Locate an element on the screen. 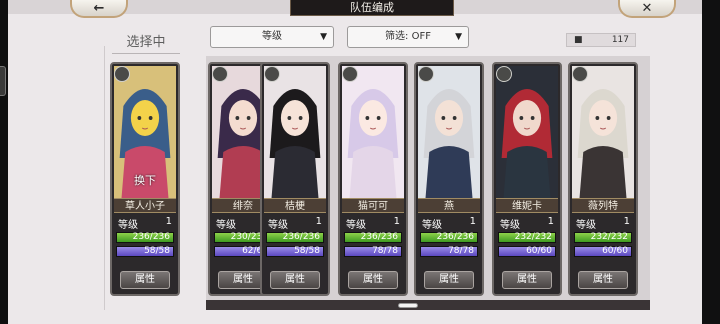 This screenshot has width=720, height=324. sort-dropdown-value: 等级 is located at coordinates (272, 36).